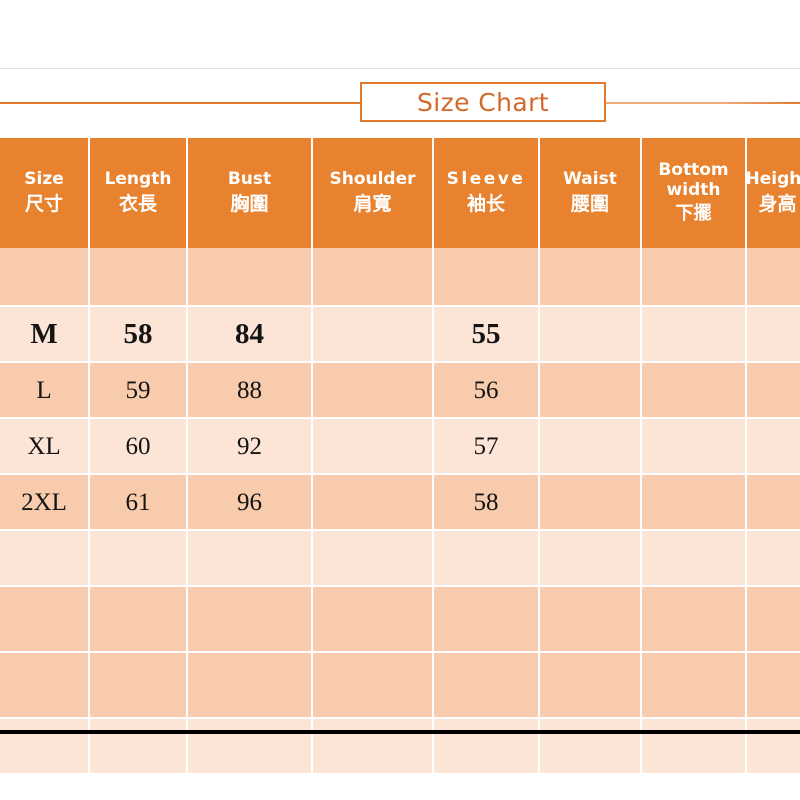 The image size is (800, 800). Describe the element at coordinates (487, 391) in the screenshot. I see `cell-sleeve: 56` at that location.